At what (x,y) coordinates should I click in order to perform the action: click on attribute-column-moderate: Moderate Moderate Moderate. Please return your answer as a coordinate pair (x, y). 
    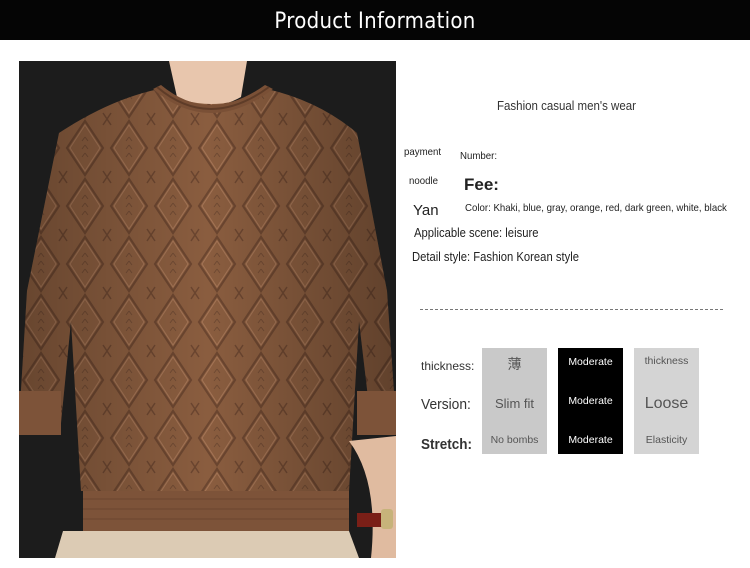
    Looking at the image, I should click on (590, 401).